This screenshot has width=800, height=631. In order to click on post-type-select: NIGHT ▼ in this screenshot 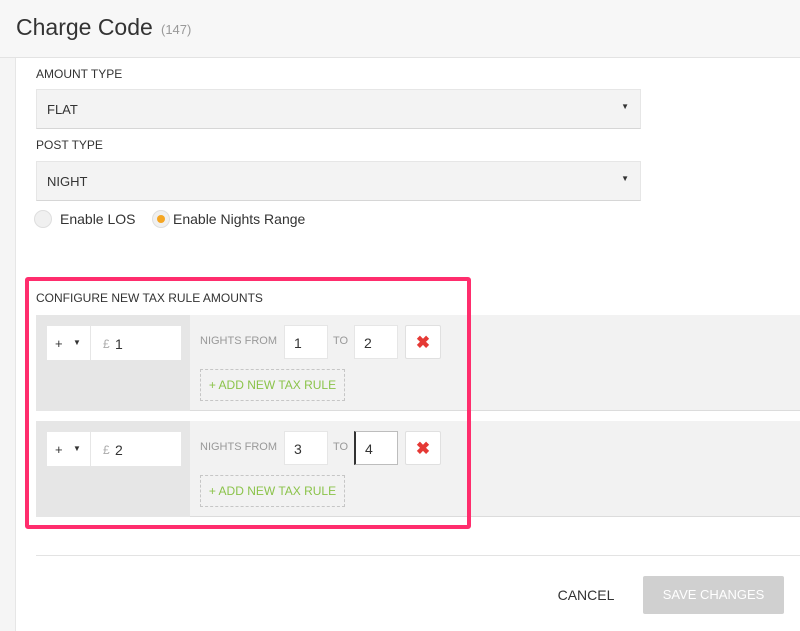, I will do `click(338, 181)`.